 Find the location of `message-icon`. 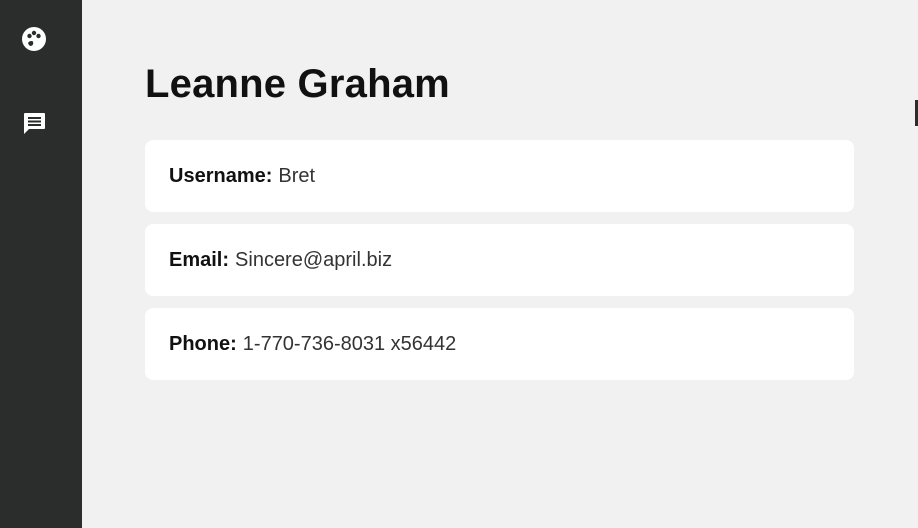

message-icon is located at coordinates (34, 123).